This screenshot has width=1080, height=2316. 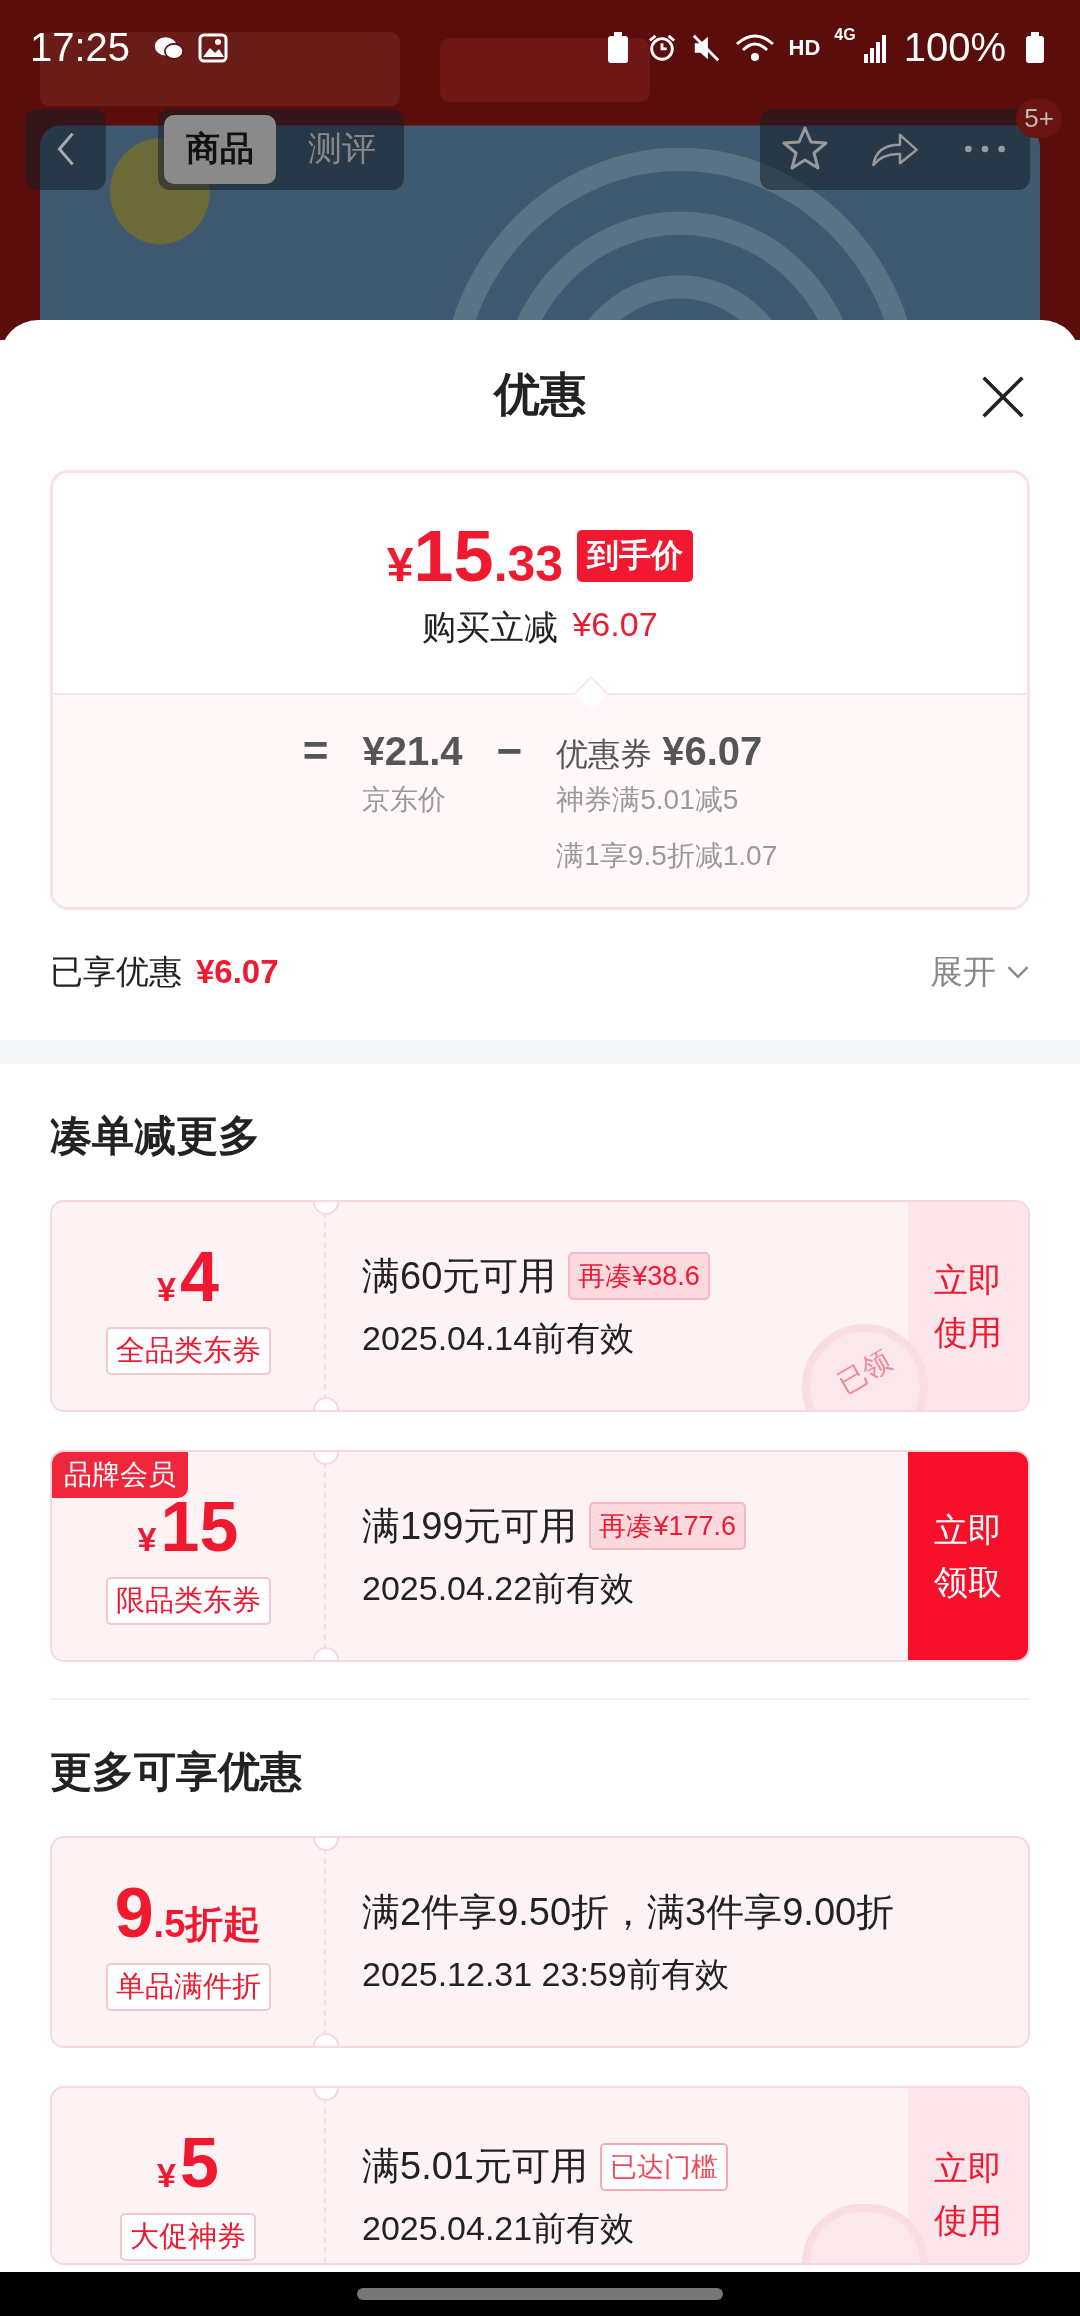 What do you see at coordinates (648, 800) in the screenshot?
I see `discount-detail: 神券满5.01减5` at bounding box center [648, 800].